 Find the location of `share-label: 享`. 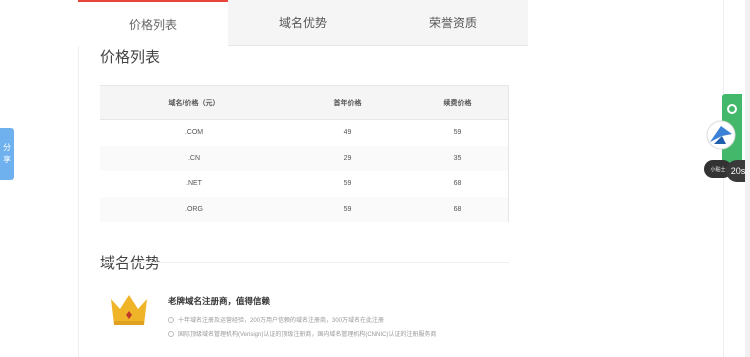

share-label: 享 is located at coordinates (7, 159).